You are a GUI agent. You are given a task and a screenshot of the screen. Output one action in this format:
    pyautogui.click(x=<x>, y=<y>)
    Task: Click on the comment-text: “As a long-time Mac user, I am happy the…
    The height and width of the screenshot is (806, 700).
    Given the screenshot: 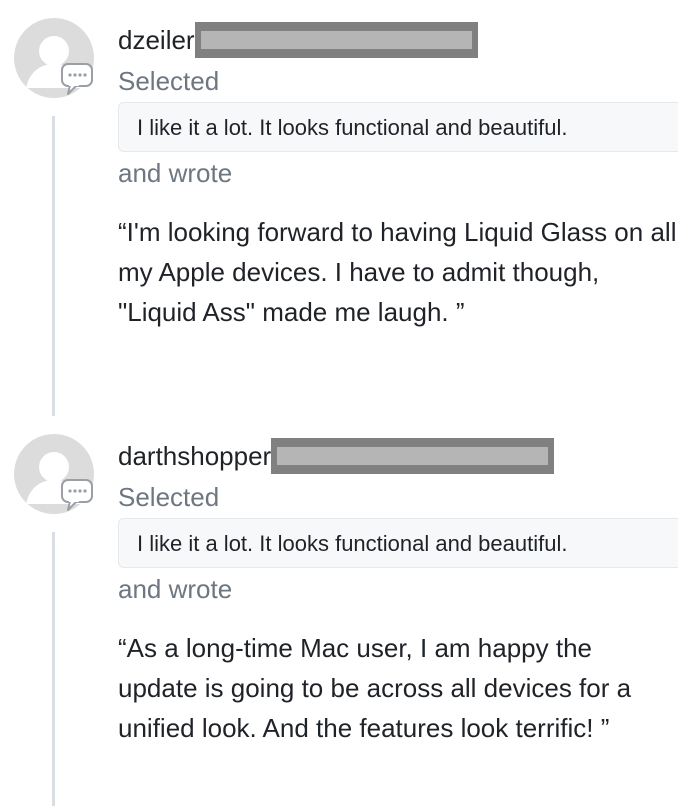 What is the action you would take?
    pyautogui.click(x=375, y=688)
    